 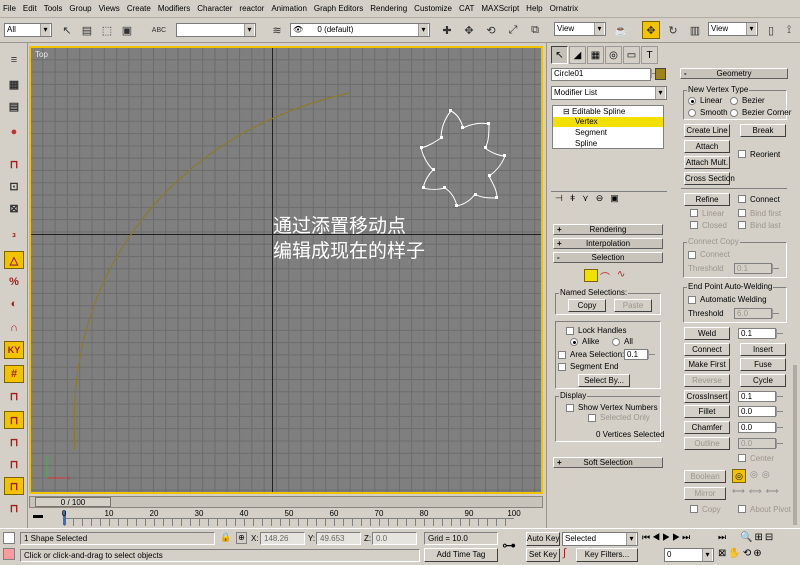 What do you see at coordinates (608, 112) in the screenshot?
I see `stack-editable-spline: ⊟ Editable Spline` at bounding box center [608, 112].